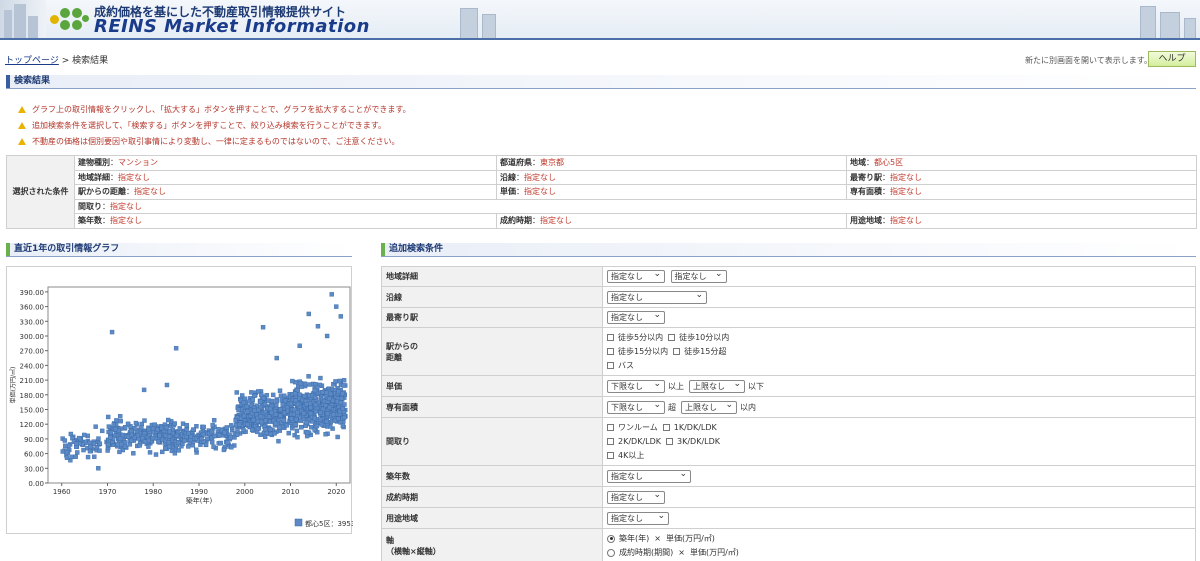 Image resolution: width=1200 pixels, height=561 pixels. I want to click on y-tick-label: 90.00, so click(34, 440).